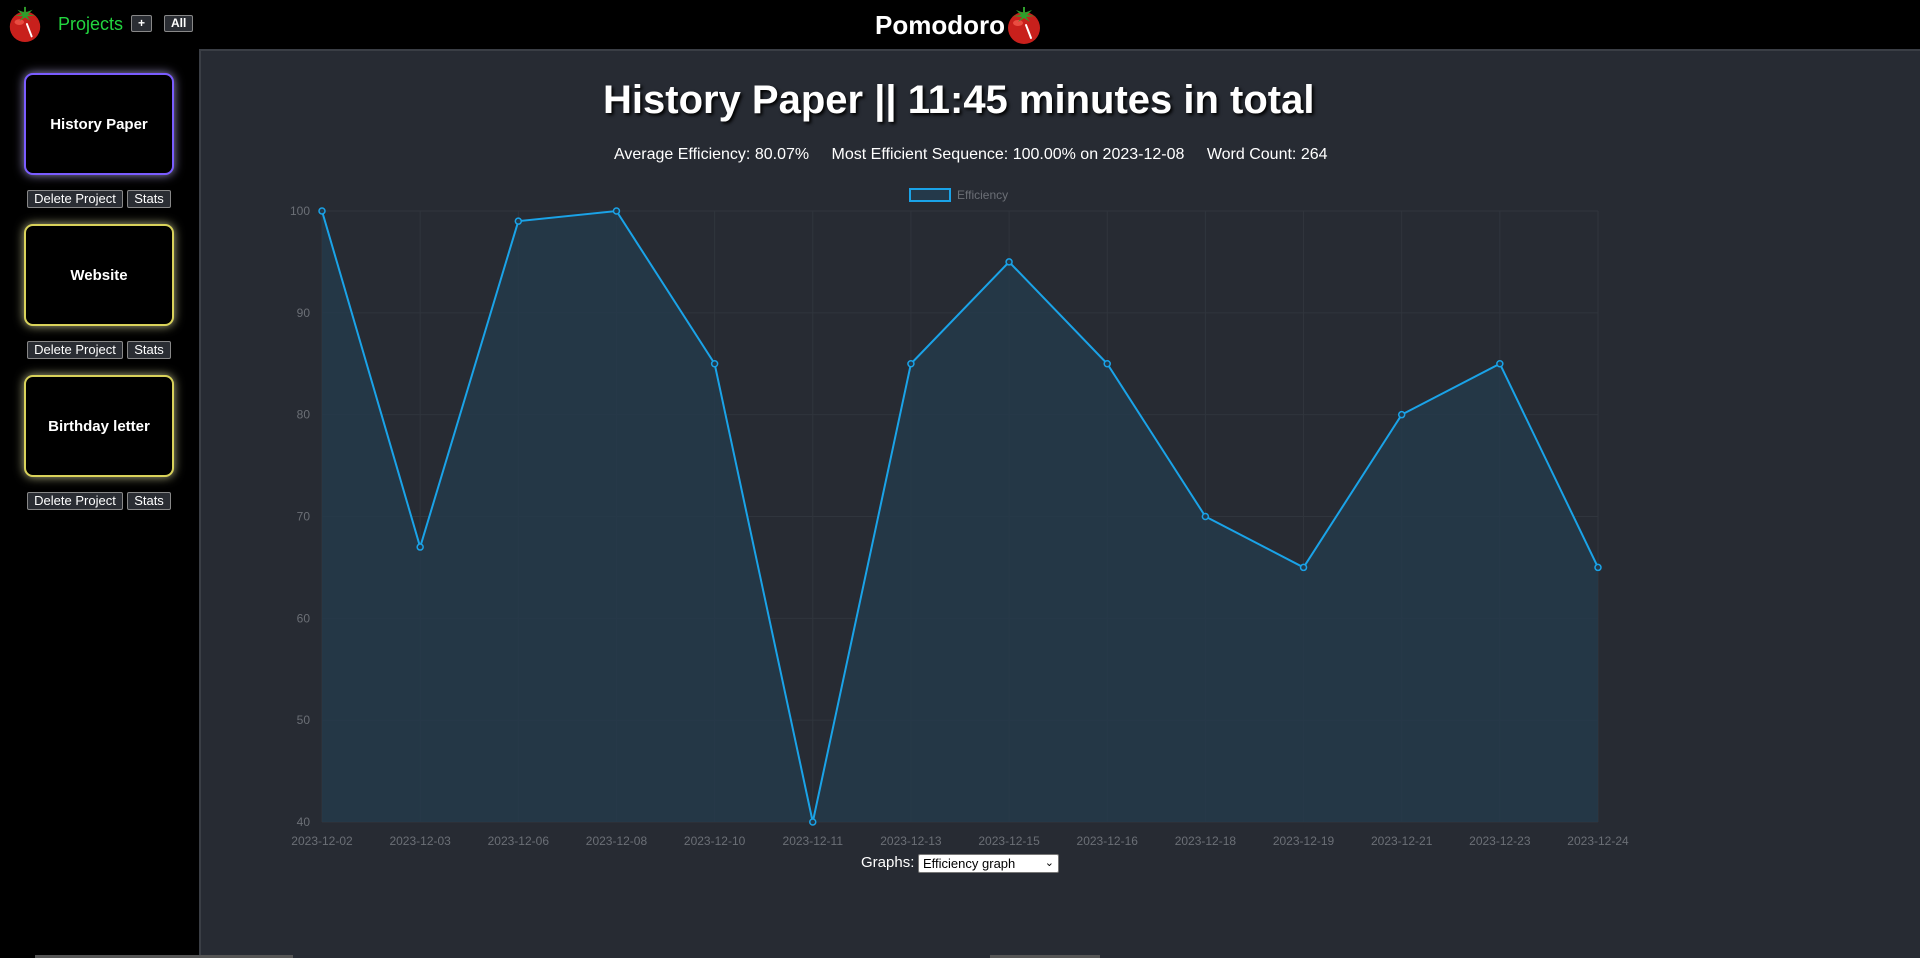  What do you see at coordinates (617, 841) in the screenshot?
I see `x-tick-label: 2023-12-08` at bounding box center [617, 841].